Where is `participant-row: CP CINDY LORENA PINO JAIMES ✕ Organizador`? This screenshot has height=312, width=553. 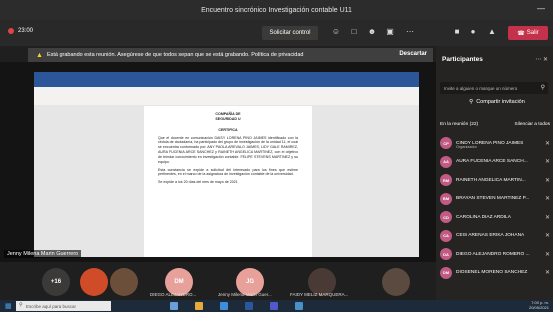 participant-row: CP CINDY LORENA PINO JAIMES ✕ Organizador is located at coordinates (495, 143).